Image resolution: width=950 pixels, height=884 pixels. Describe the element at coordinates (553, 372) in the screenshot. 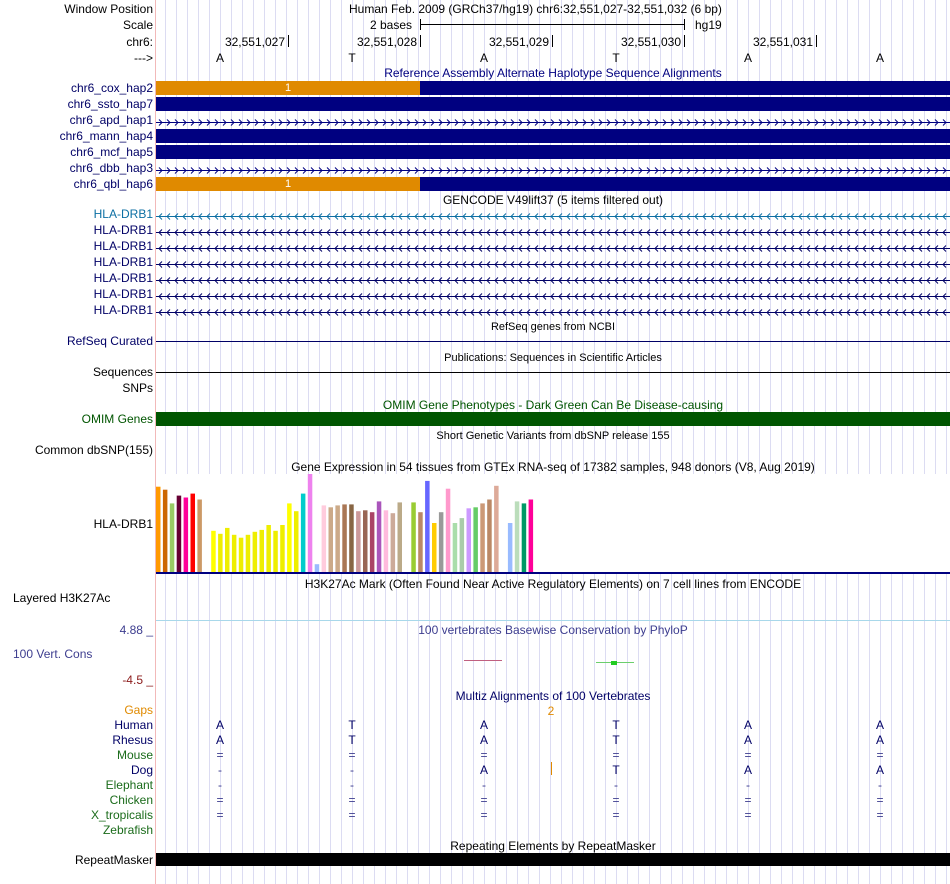

I see `publications-line` at that location.